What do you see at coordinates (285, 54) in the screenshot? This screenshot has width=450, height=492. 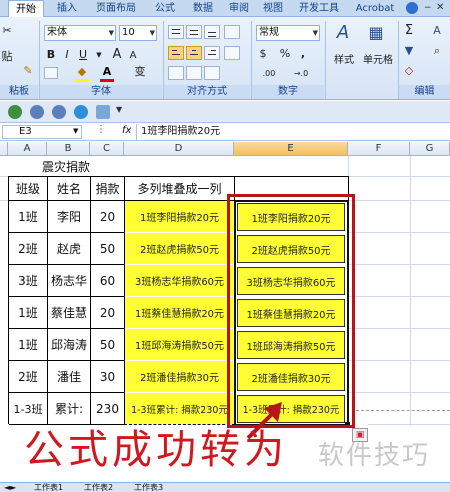 I see `percent-button: %` at bounding box center [285, 54].